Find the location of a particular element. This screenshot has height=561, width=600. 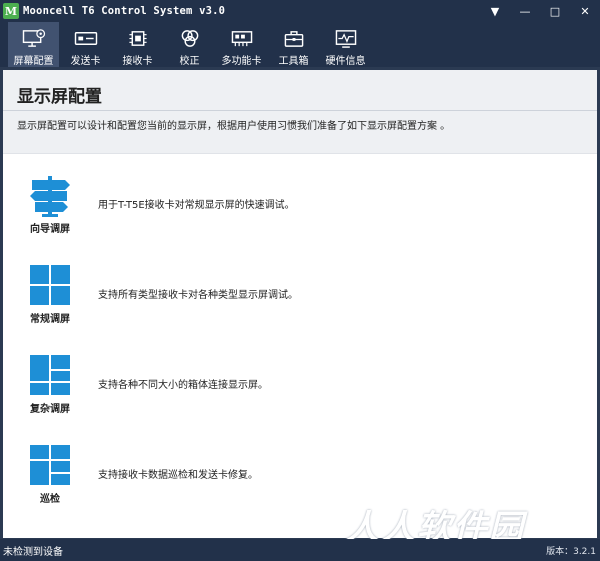

option-wizard-config: 向导调屏 用于T-T5E接收卡对常规显示屏的快速调试。 is located at coordinates (300, 214).